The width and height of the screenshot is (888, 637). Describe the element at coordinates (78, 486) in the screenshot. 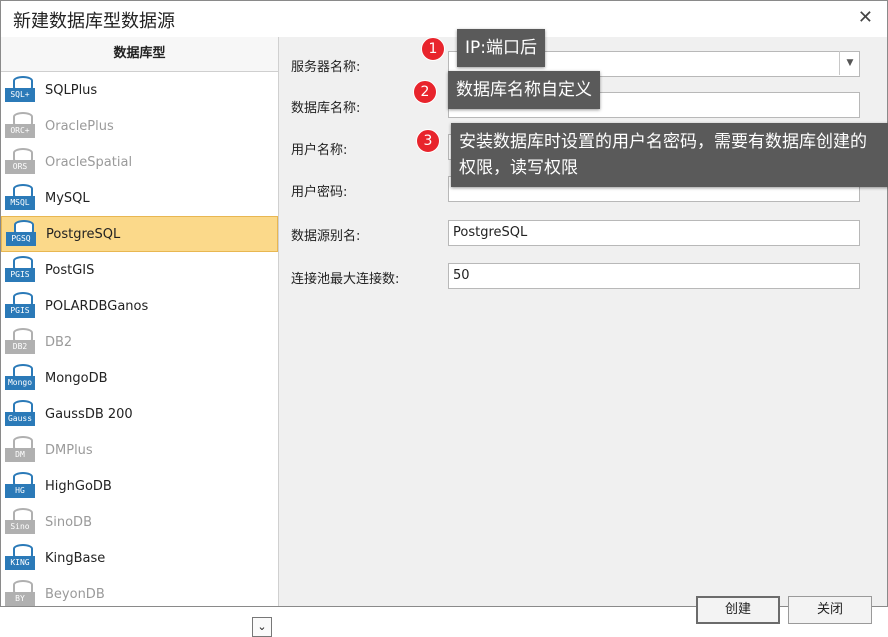

I see `database-type-label: HighGoDB` at that location.